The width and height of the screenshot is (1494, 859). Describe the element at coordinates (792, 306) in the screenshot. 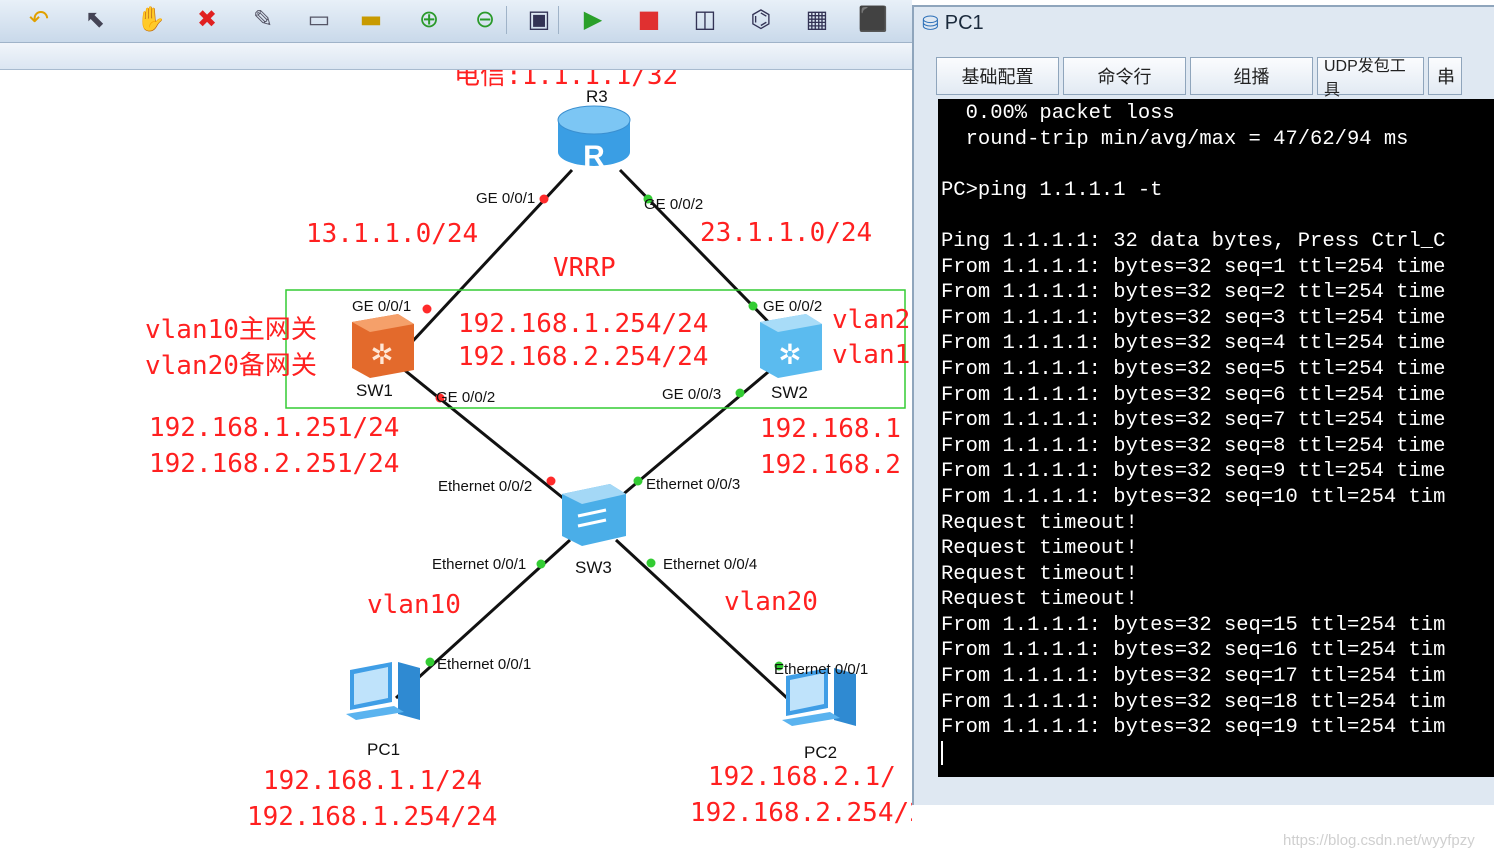

I see `port-label-sw2-g2: GE 0/0/2` at that location.